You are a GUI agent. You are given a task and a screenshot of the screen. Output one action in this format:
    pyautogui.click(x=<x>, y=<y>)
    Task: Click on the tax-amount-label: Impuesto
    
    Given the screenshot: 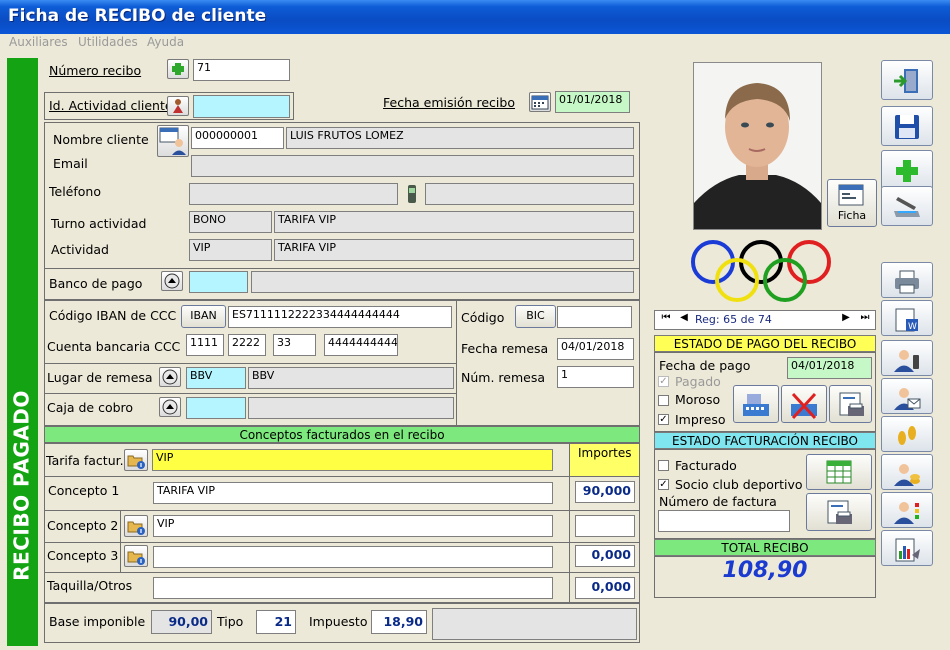 What is the action you would take?
    pyautogui.click(x=338, y=621)
    